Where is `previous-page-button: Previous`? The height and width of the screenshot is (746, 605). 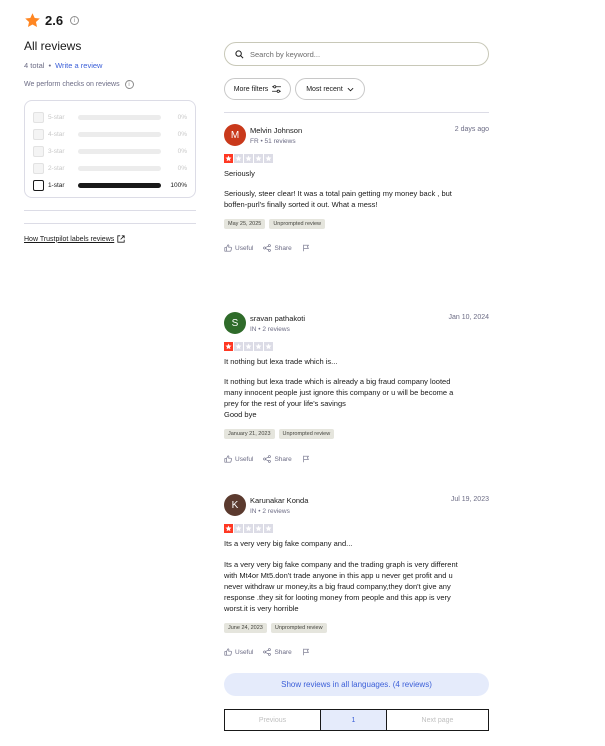
previous-page-button: Previous is located at coordinates (273, 720).